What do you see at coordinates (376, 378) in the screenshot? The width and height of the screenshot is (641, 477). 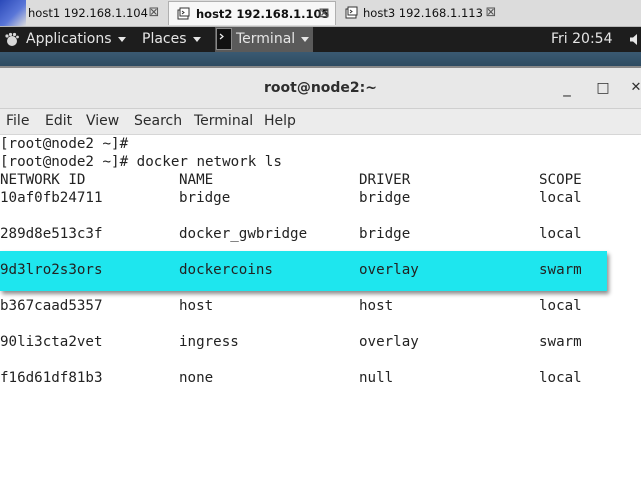 I see `network-driver: null` at bounding box center [376, 378].